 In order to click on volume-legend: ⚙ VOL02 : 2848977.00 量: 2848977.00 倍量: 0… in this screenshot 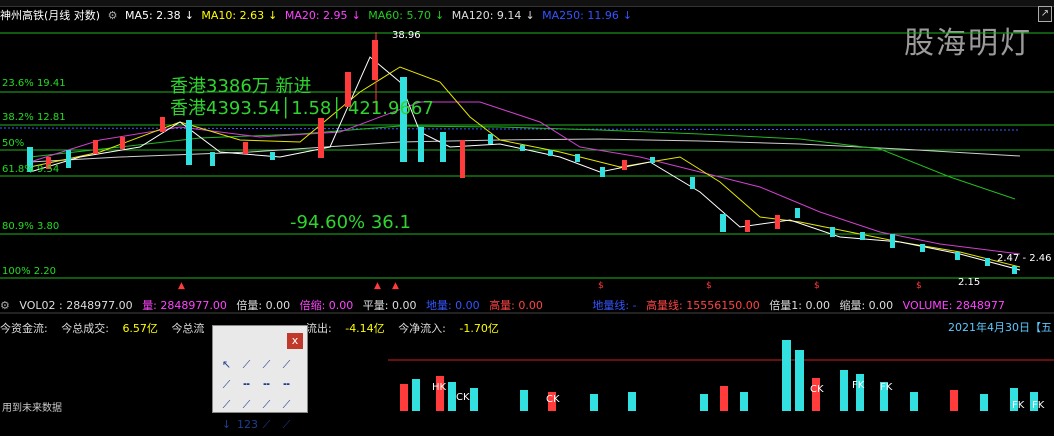, I will do `click(505, 304)`.